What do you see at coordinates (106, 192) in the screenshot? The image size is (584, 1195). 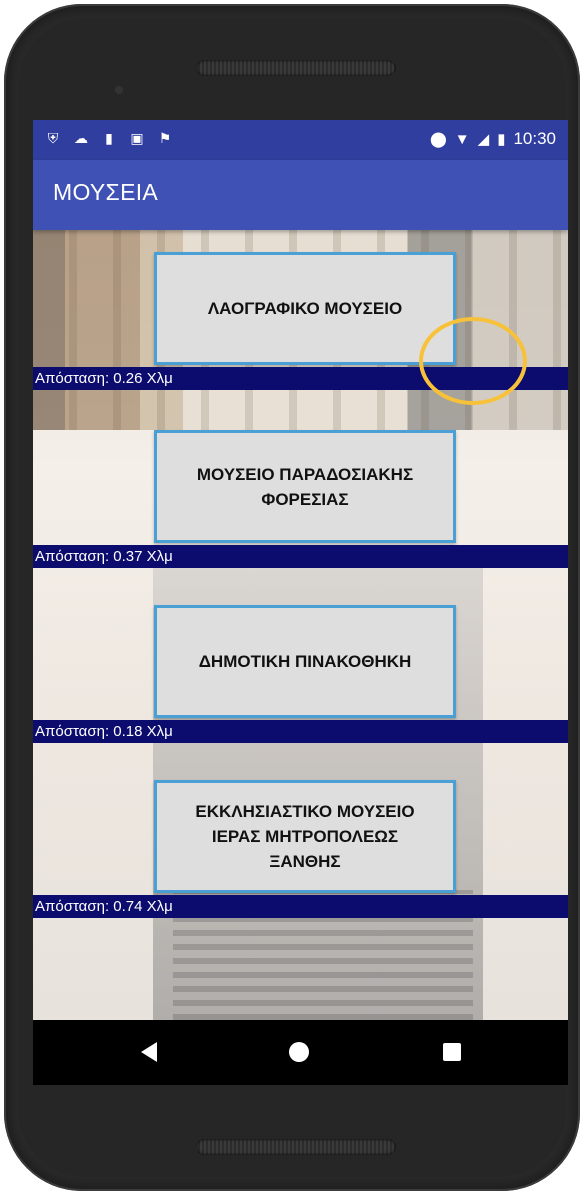 I see `page-title: ΜΟΥΣΕΙΑ` at bounding box center [106, 192].